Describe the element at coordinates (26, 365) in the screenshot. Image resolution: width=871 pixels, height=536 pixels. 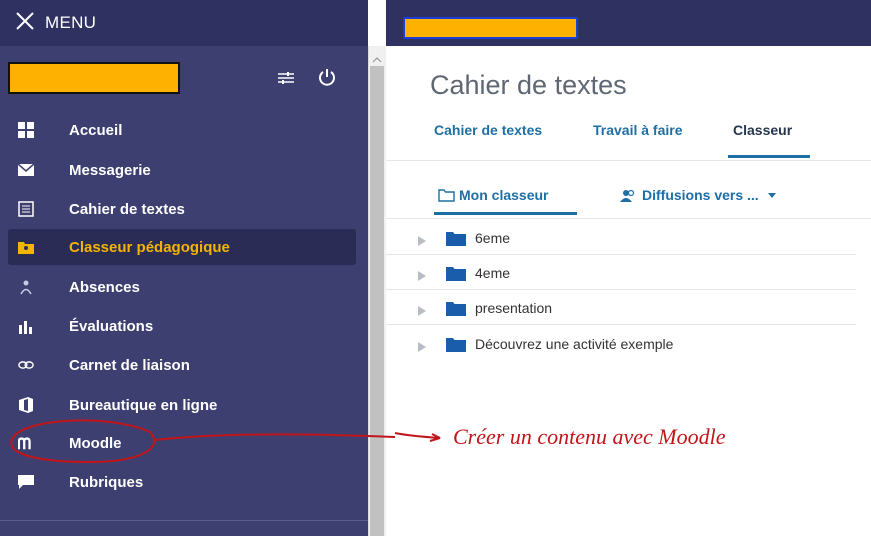
I see `link-icon` at that location.